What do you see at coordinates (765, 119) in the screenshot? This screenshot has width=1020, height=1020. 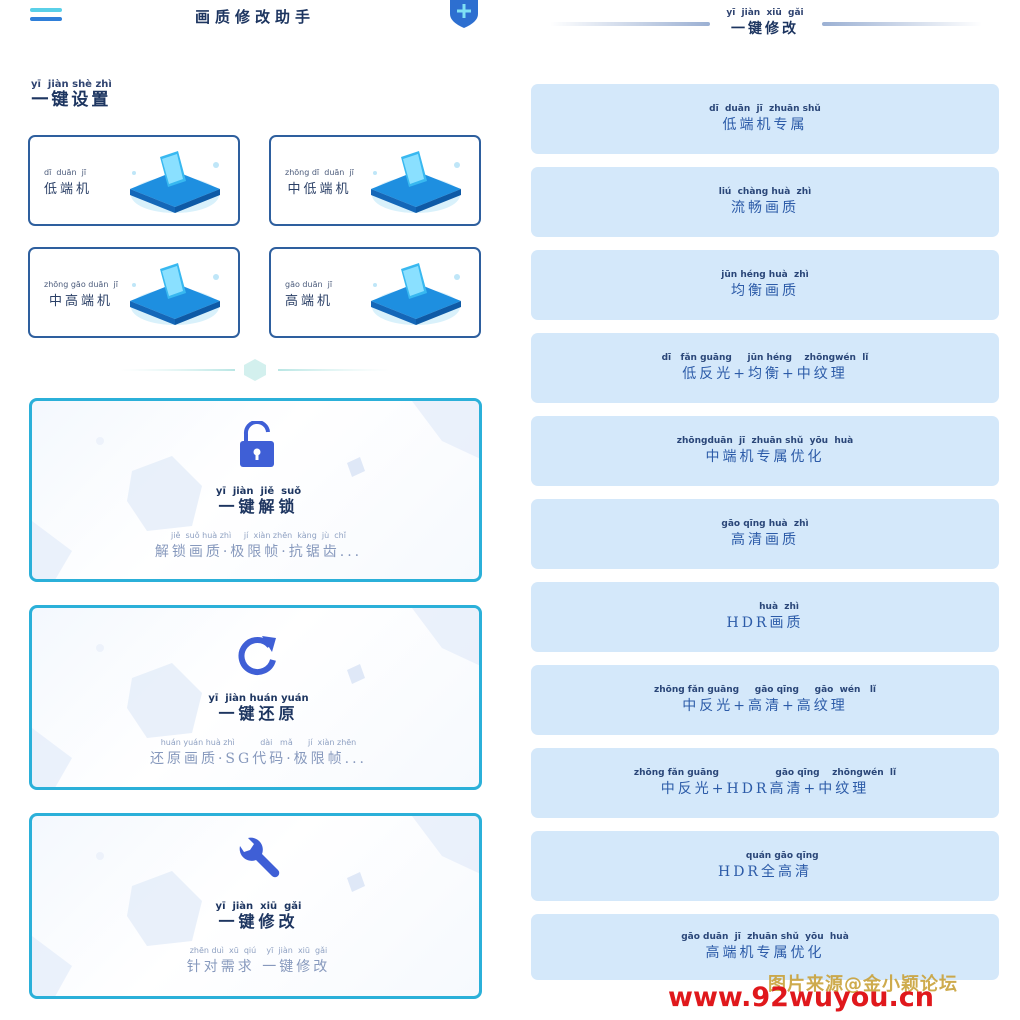 I see `preset-low-end: dī duān jī zhuān shǔ 低端机专属` at bounding box center [765, 119].